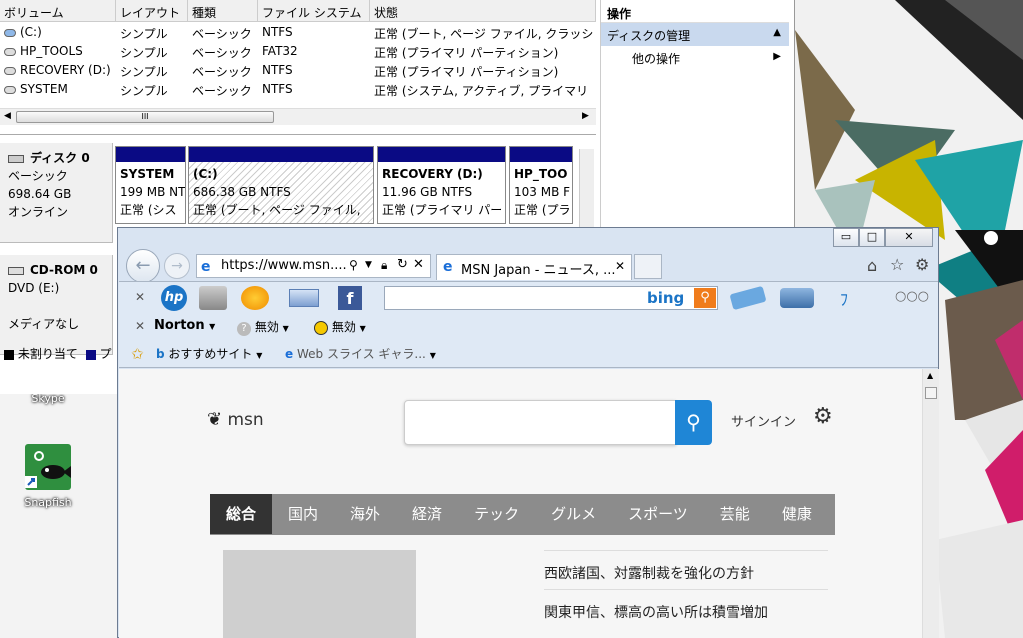 This screenshot has height=638, width=1023. I want to click on scroll-thumb: III, so click(145, 117).